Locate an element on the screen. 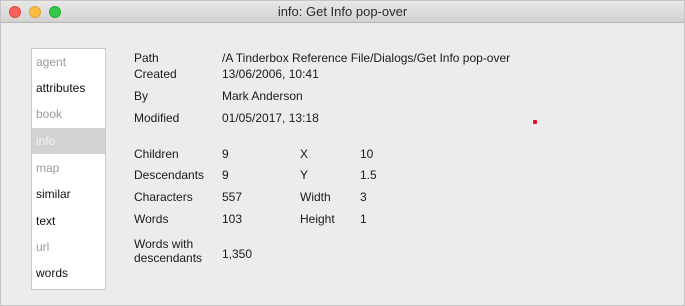 The image size is (685, 306). path-label: Path is located at coordinates (146, 58).